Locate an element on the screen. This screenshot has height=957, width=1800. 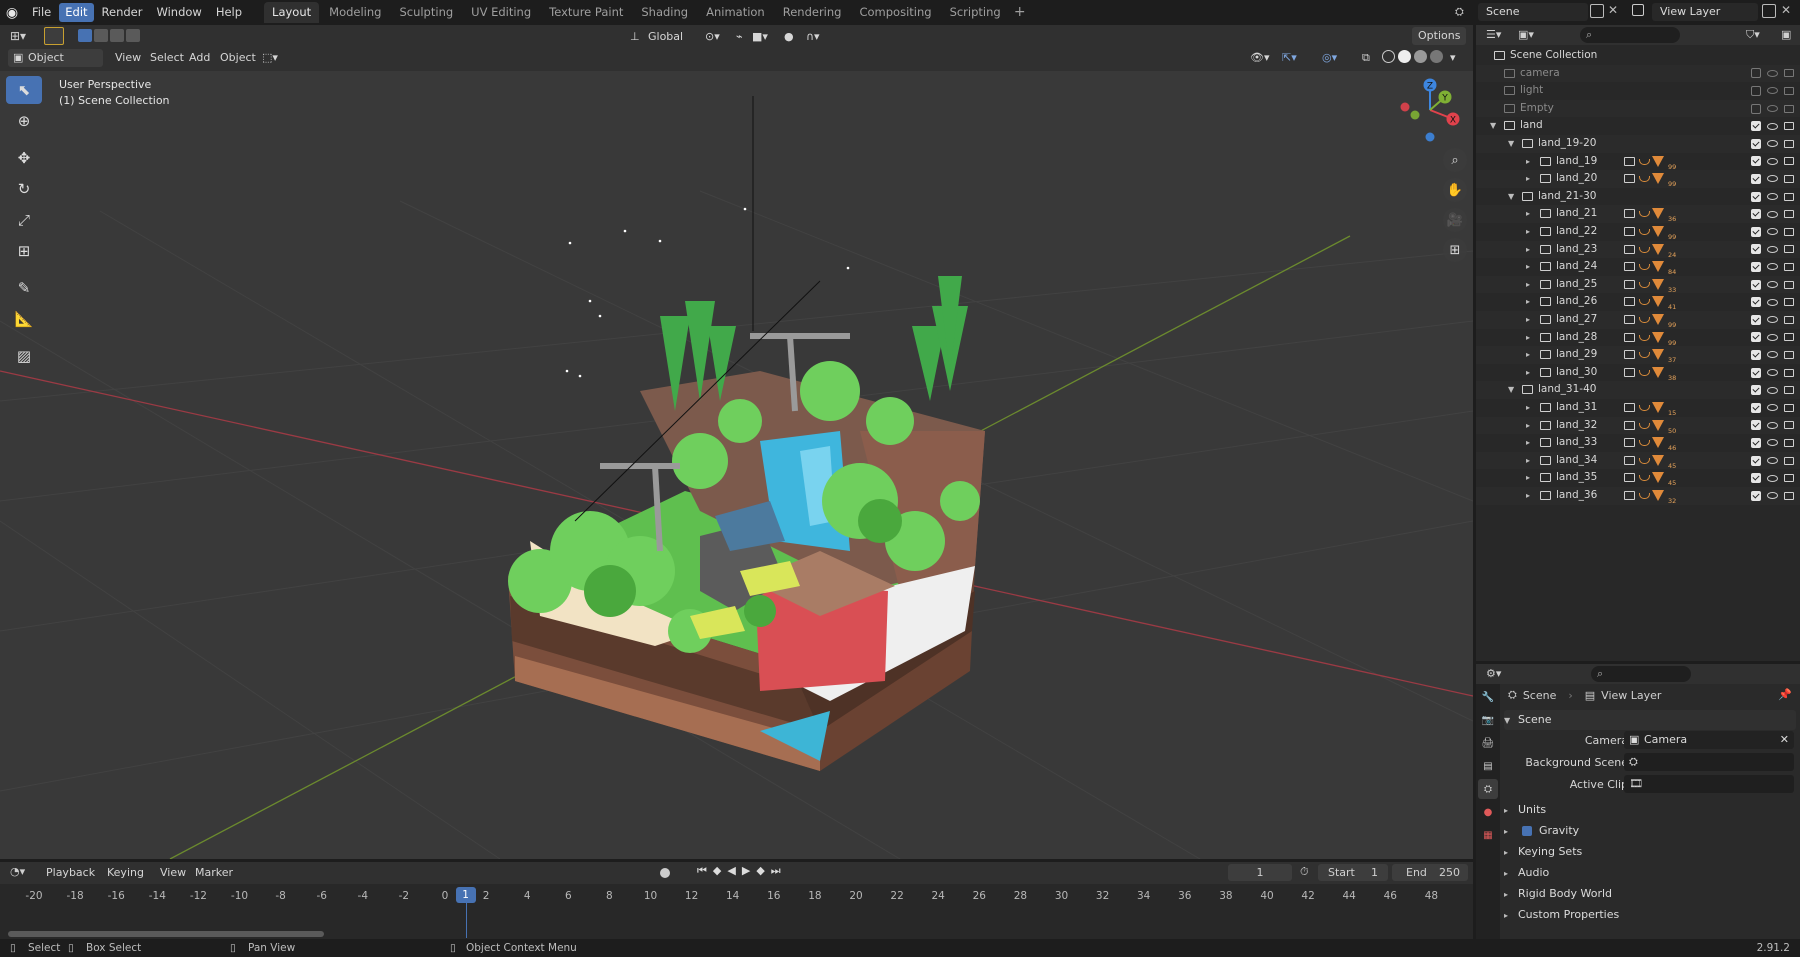
transform-tool-icon: ⊞ is located at coordinates (24, 251).